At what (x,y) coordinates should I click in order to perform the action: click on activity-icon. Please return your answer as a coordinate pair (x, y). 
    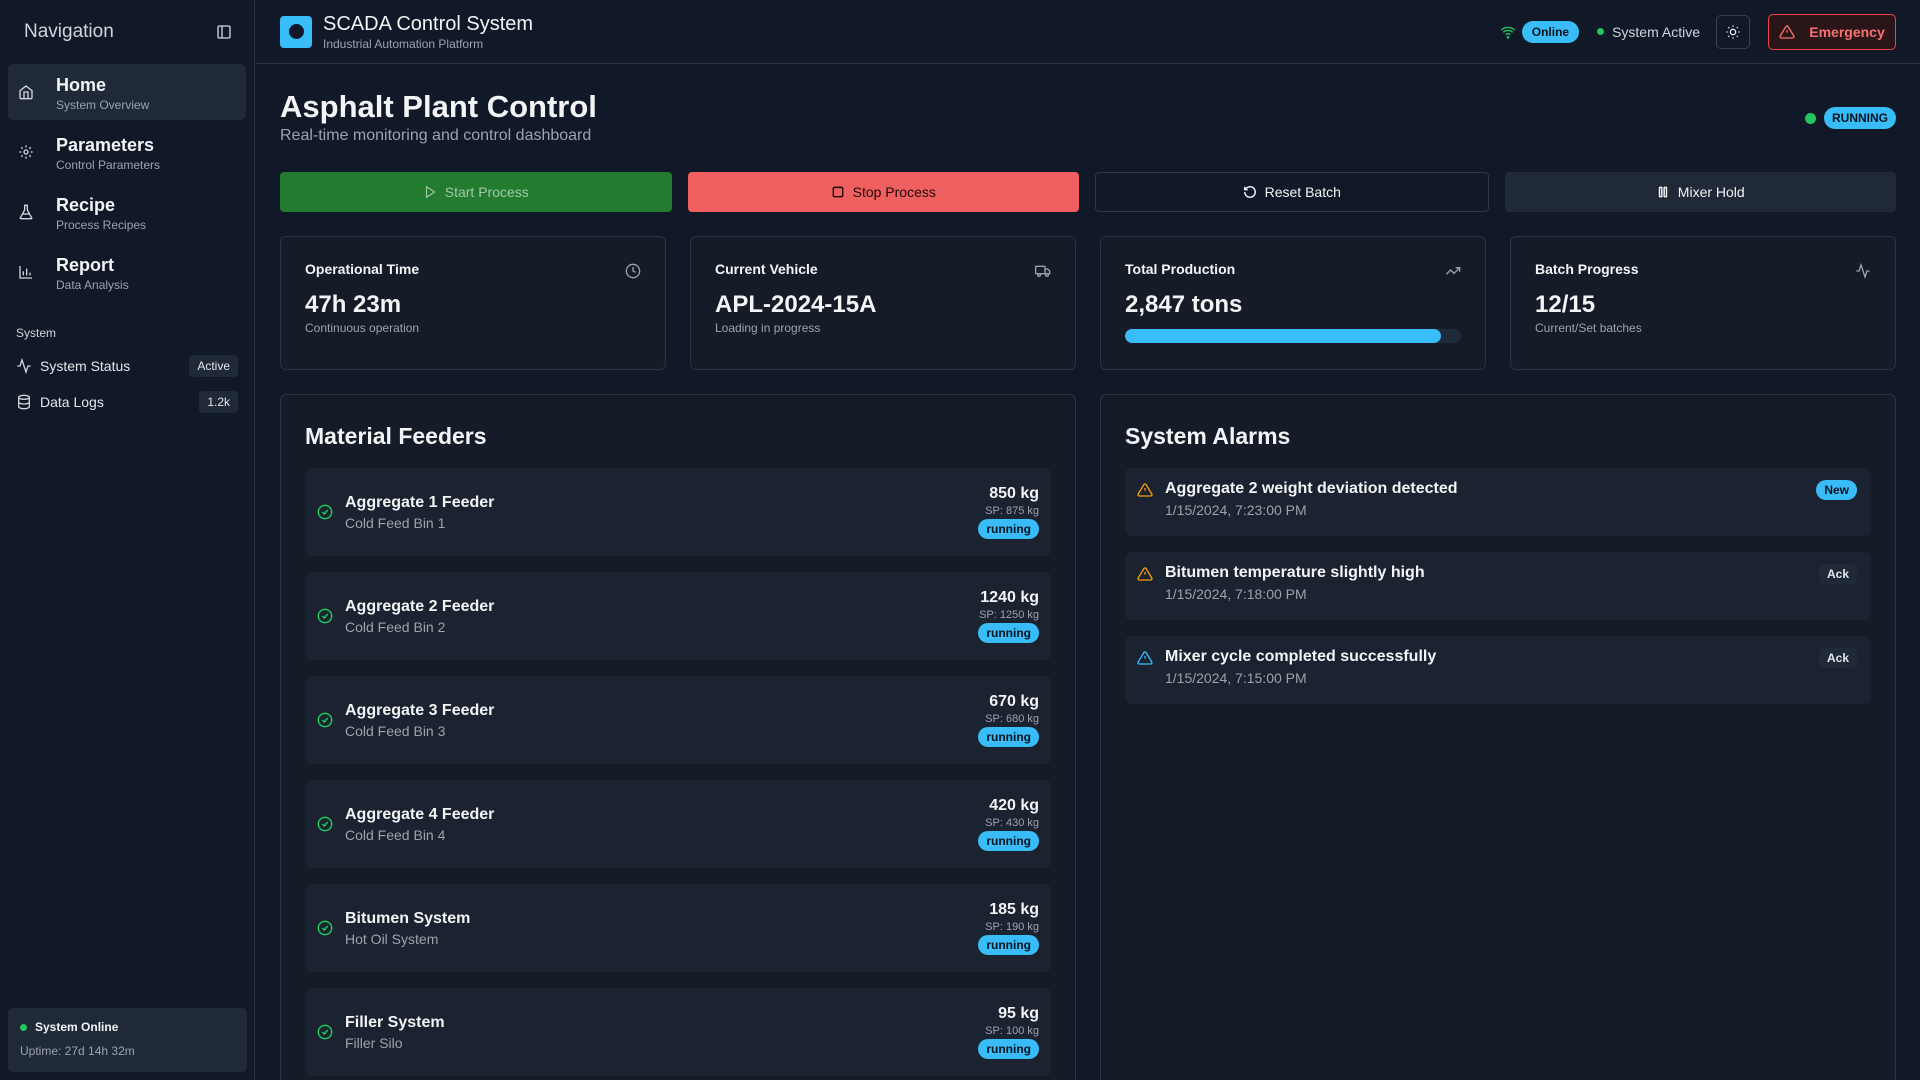
    Looking at the image, I should click on (24, 366).